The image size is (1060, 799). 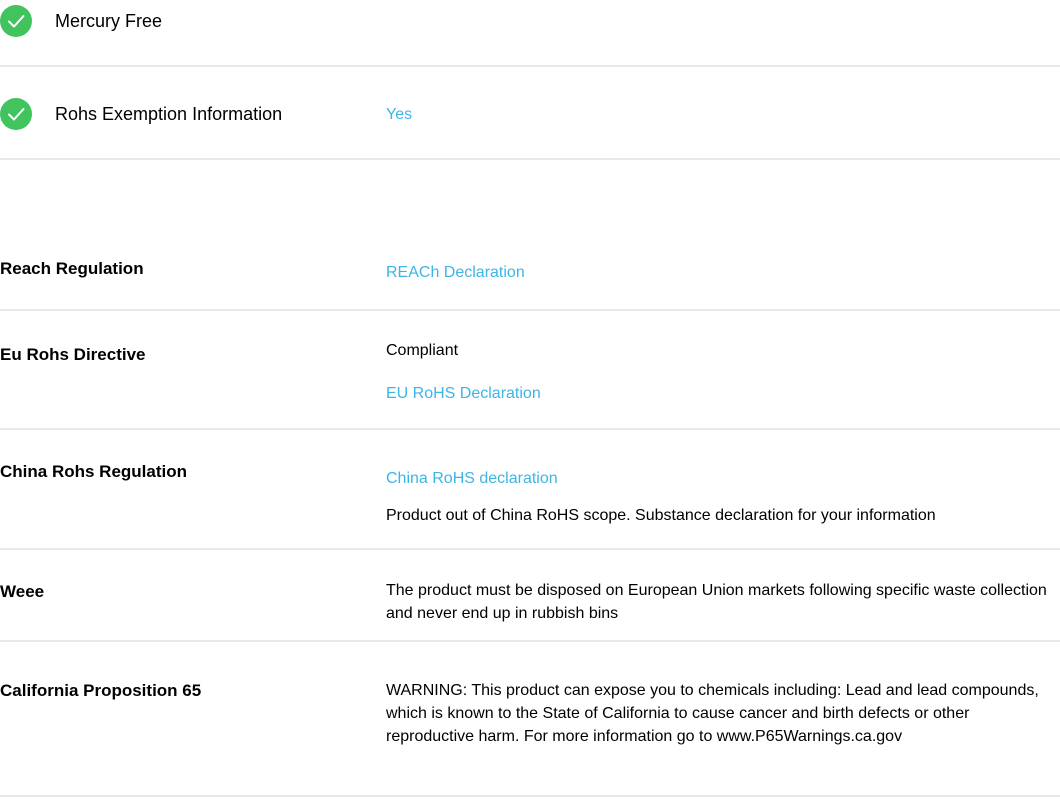 I want to click on china-rohs-regulation-label: China Rohs Regulation, so click(x=93, y=471).